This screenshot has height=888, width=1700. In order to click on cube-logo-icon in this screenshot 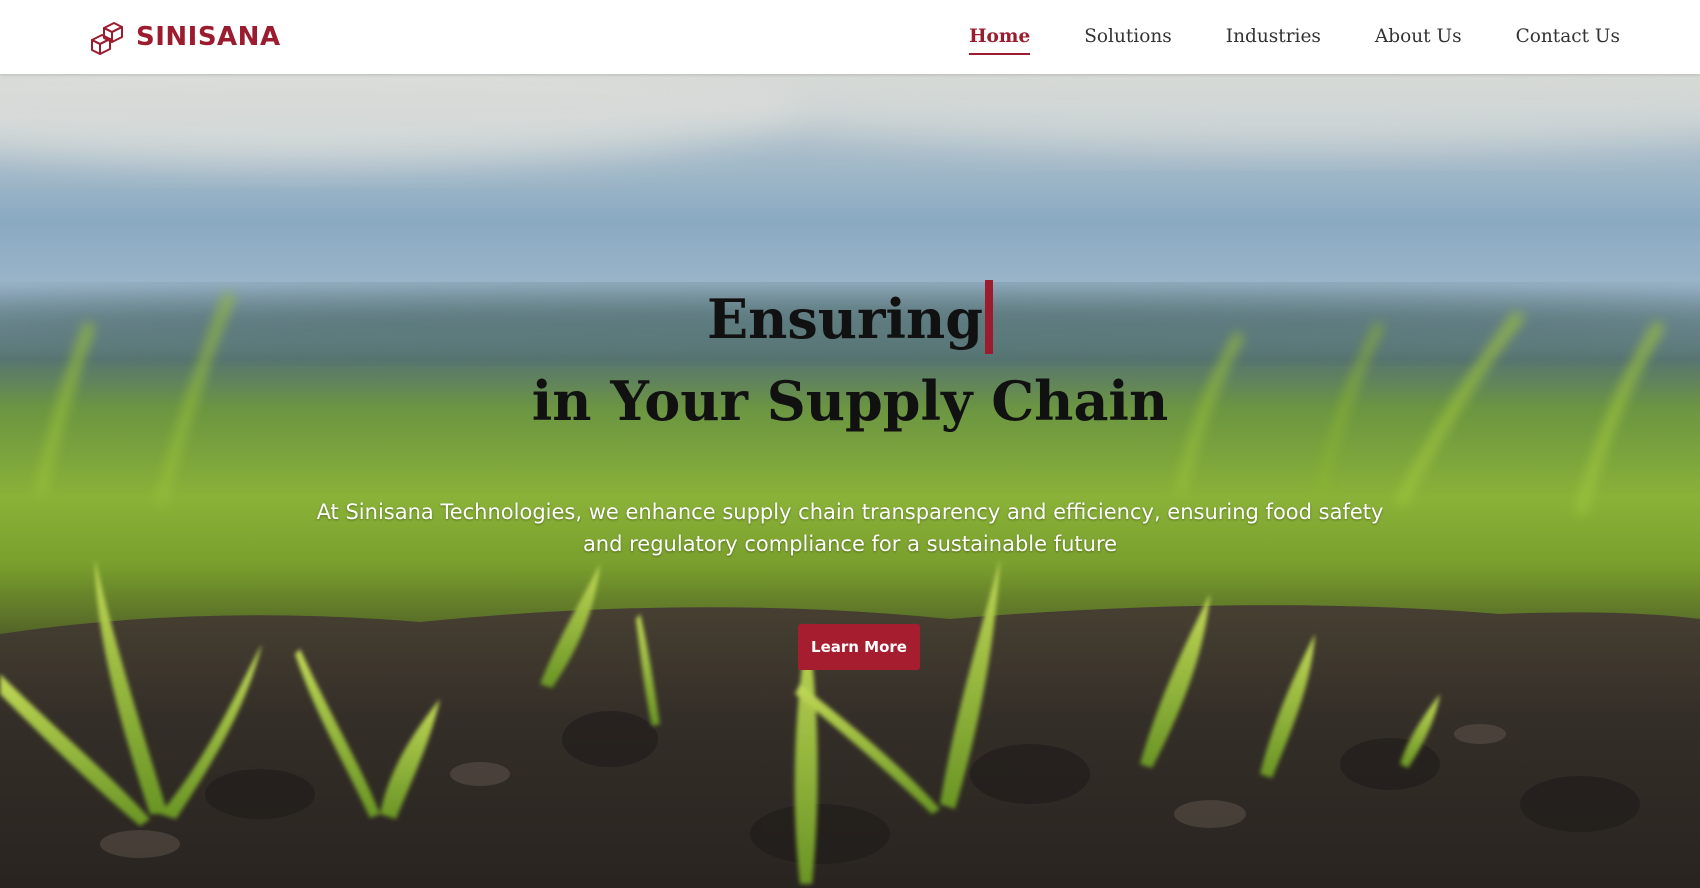, I will do `click(107, 38)`.